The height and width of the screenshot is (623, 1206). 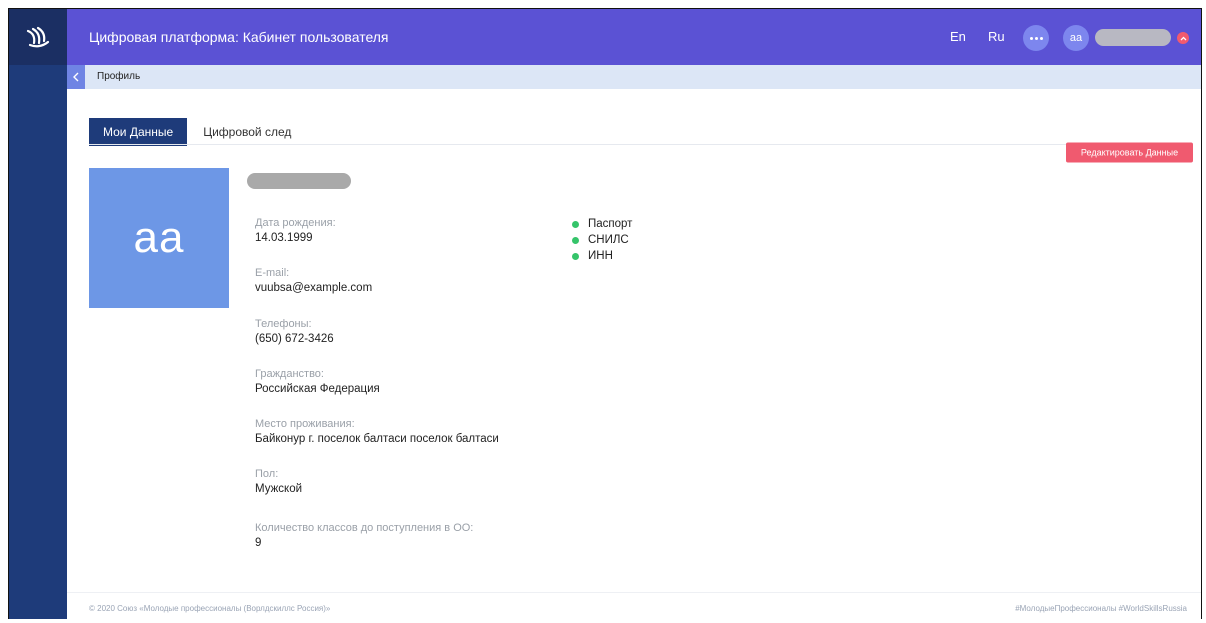 I want to click on field-gender: Пол: Мужской, so click(x=278, y=482).